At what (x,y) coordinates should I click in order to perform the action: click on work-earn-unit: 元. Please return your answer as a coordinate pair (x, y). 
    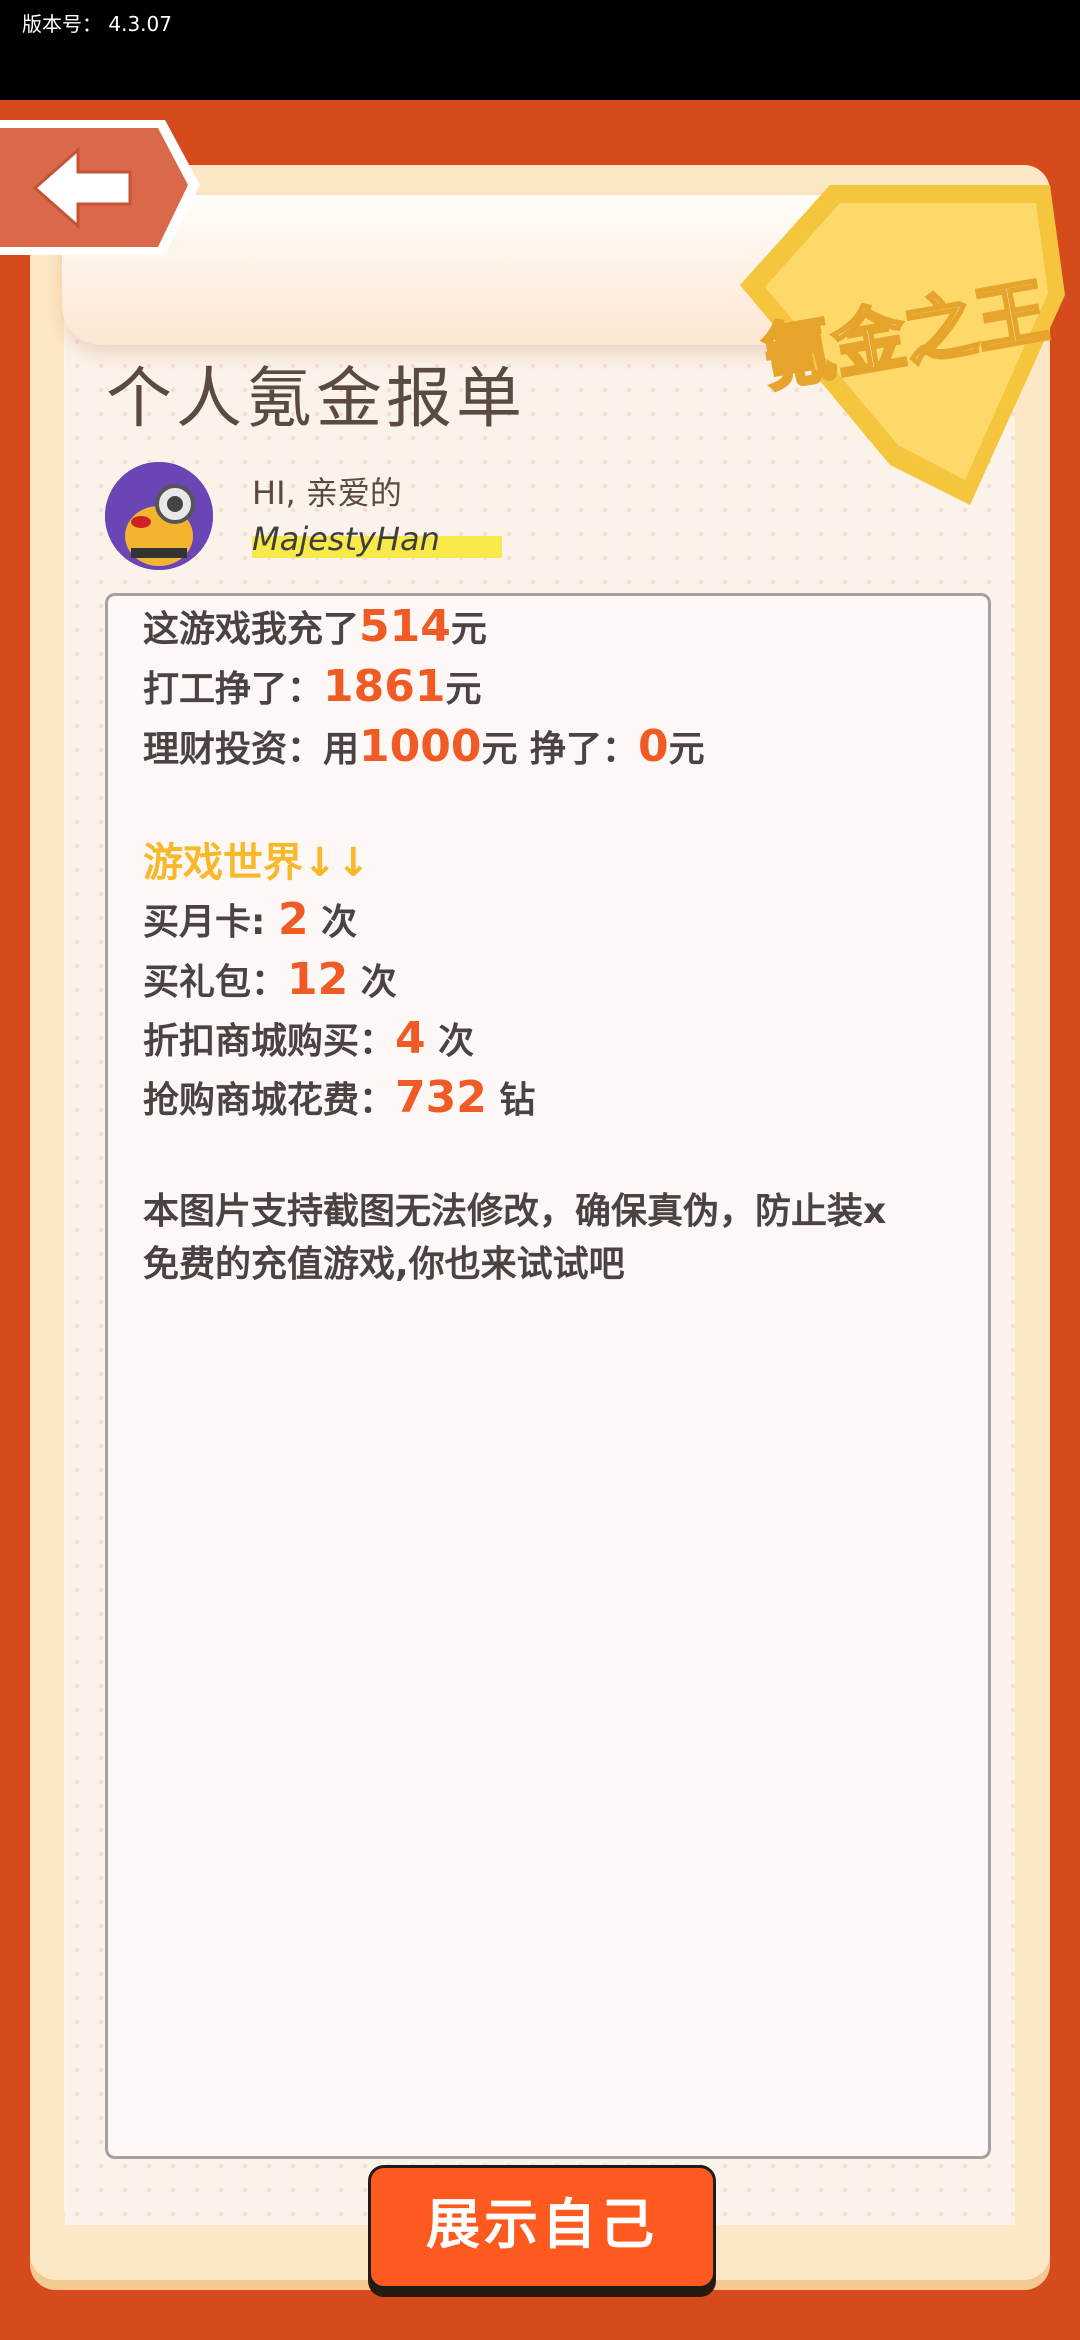
    Looking at the image, I should click on (463, 689).